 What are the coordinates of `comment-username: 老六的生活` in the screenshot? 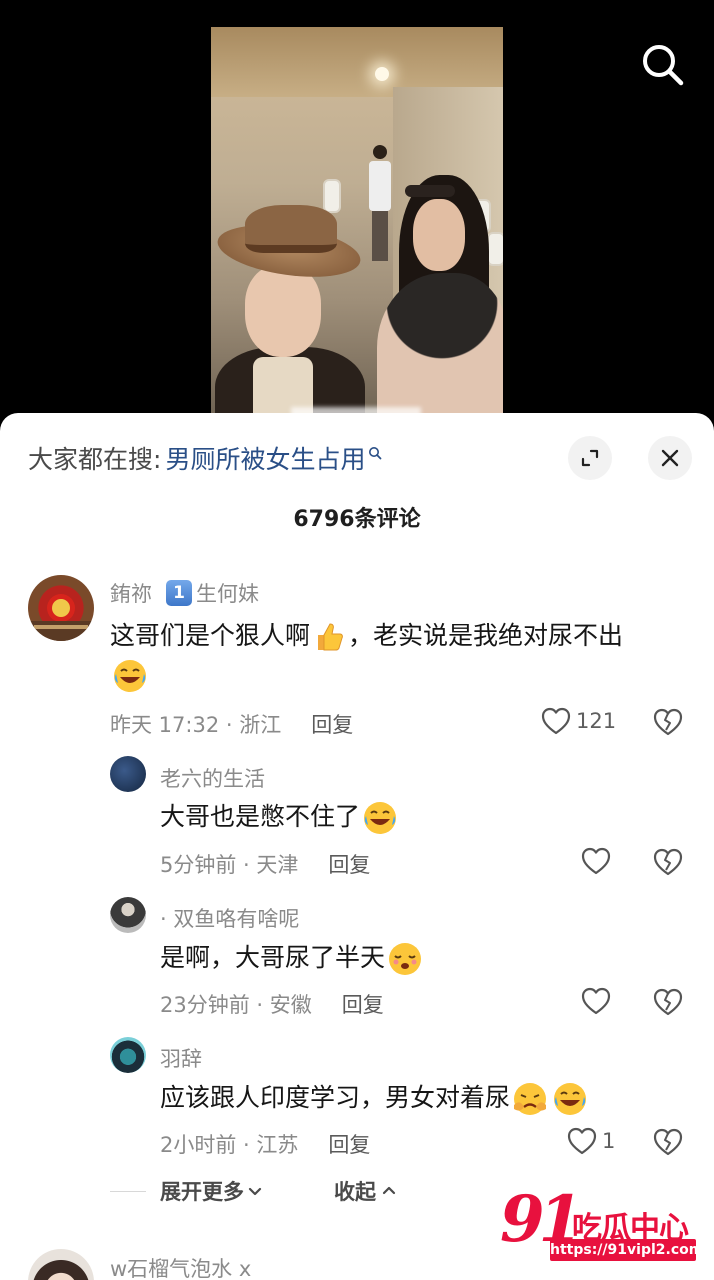 It's located at (212, 778).